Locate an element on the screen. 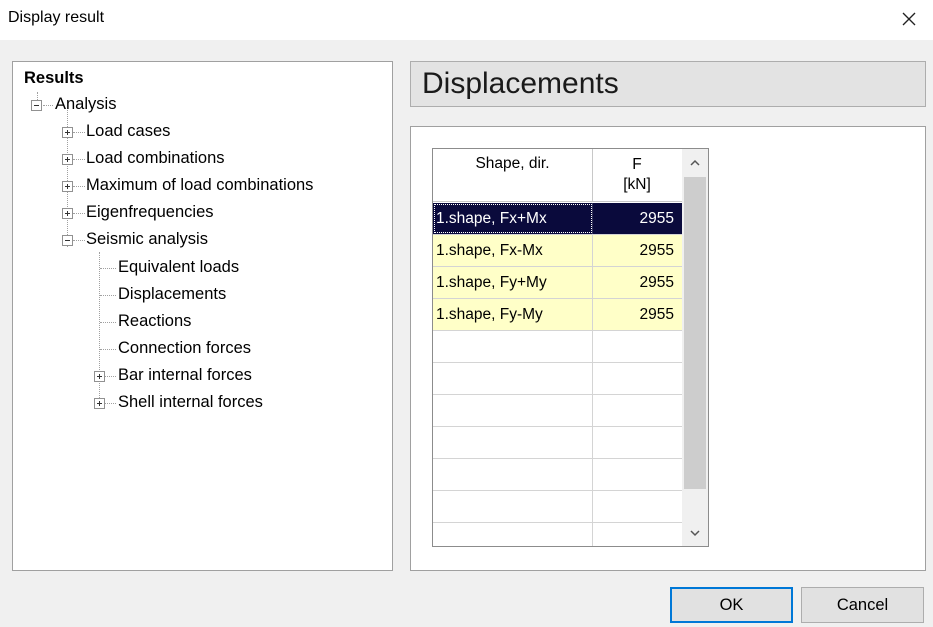 This screenshot has width=933, height=627. close-icon is located at coordinates (909, 19).